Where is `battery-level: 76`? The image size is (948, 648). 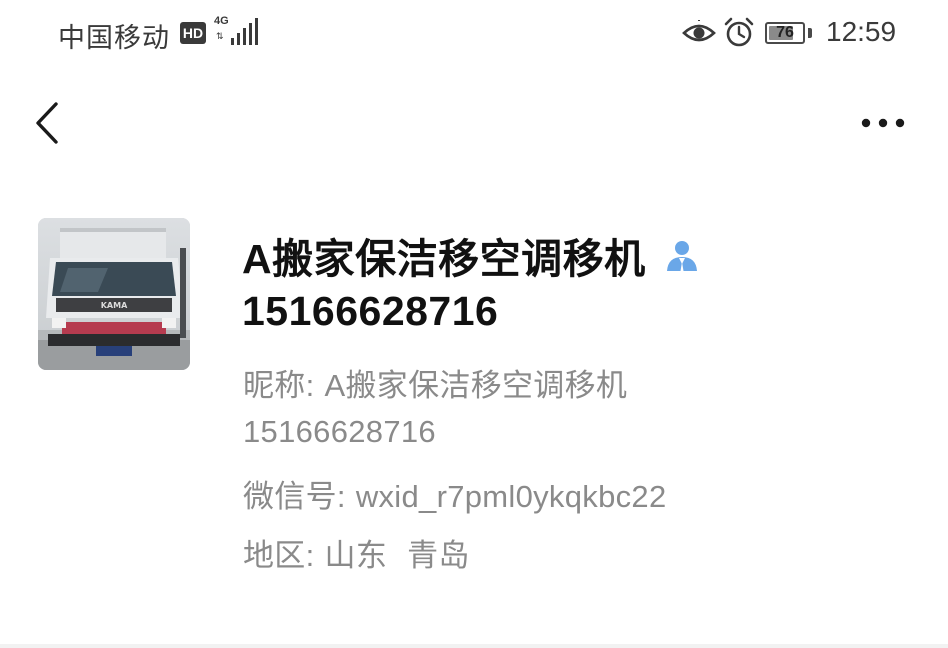
battery-level: 76 is located at coordinates (785, 32).